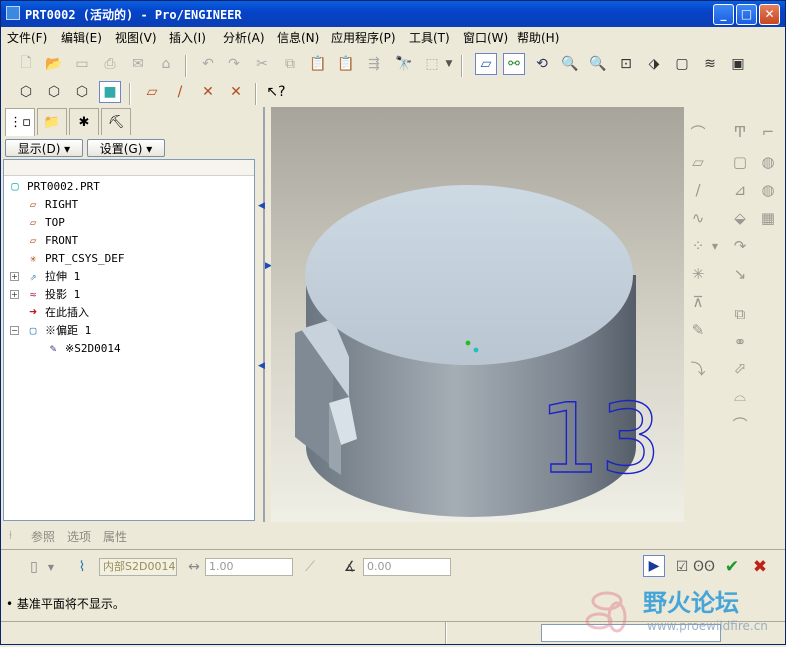  I want to click on cancel-x-icon: ✖, so click(760, 567).